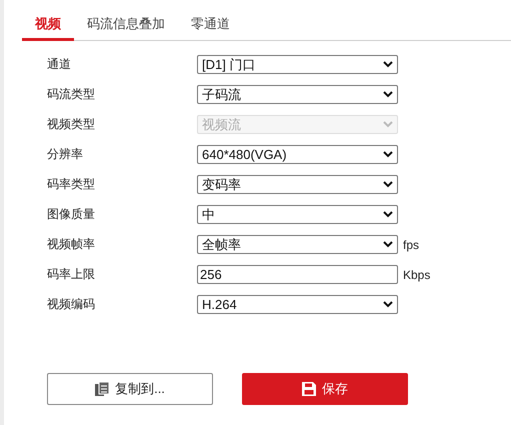 The image size is (511, 425). I want to click on field-label: 码流类型, so click(71, 94).